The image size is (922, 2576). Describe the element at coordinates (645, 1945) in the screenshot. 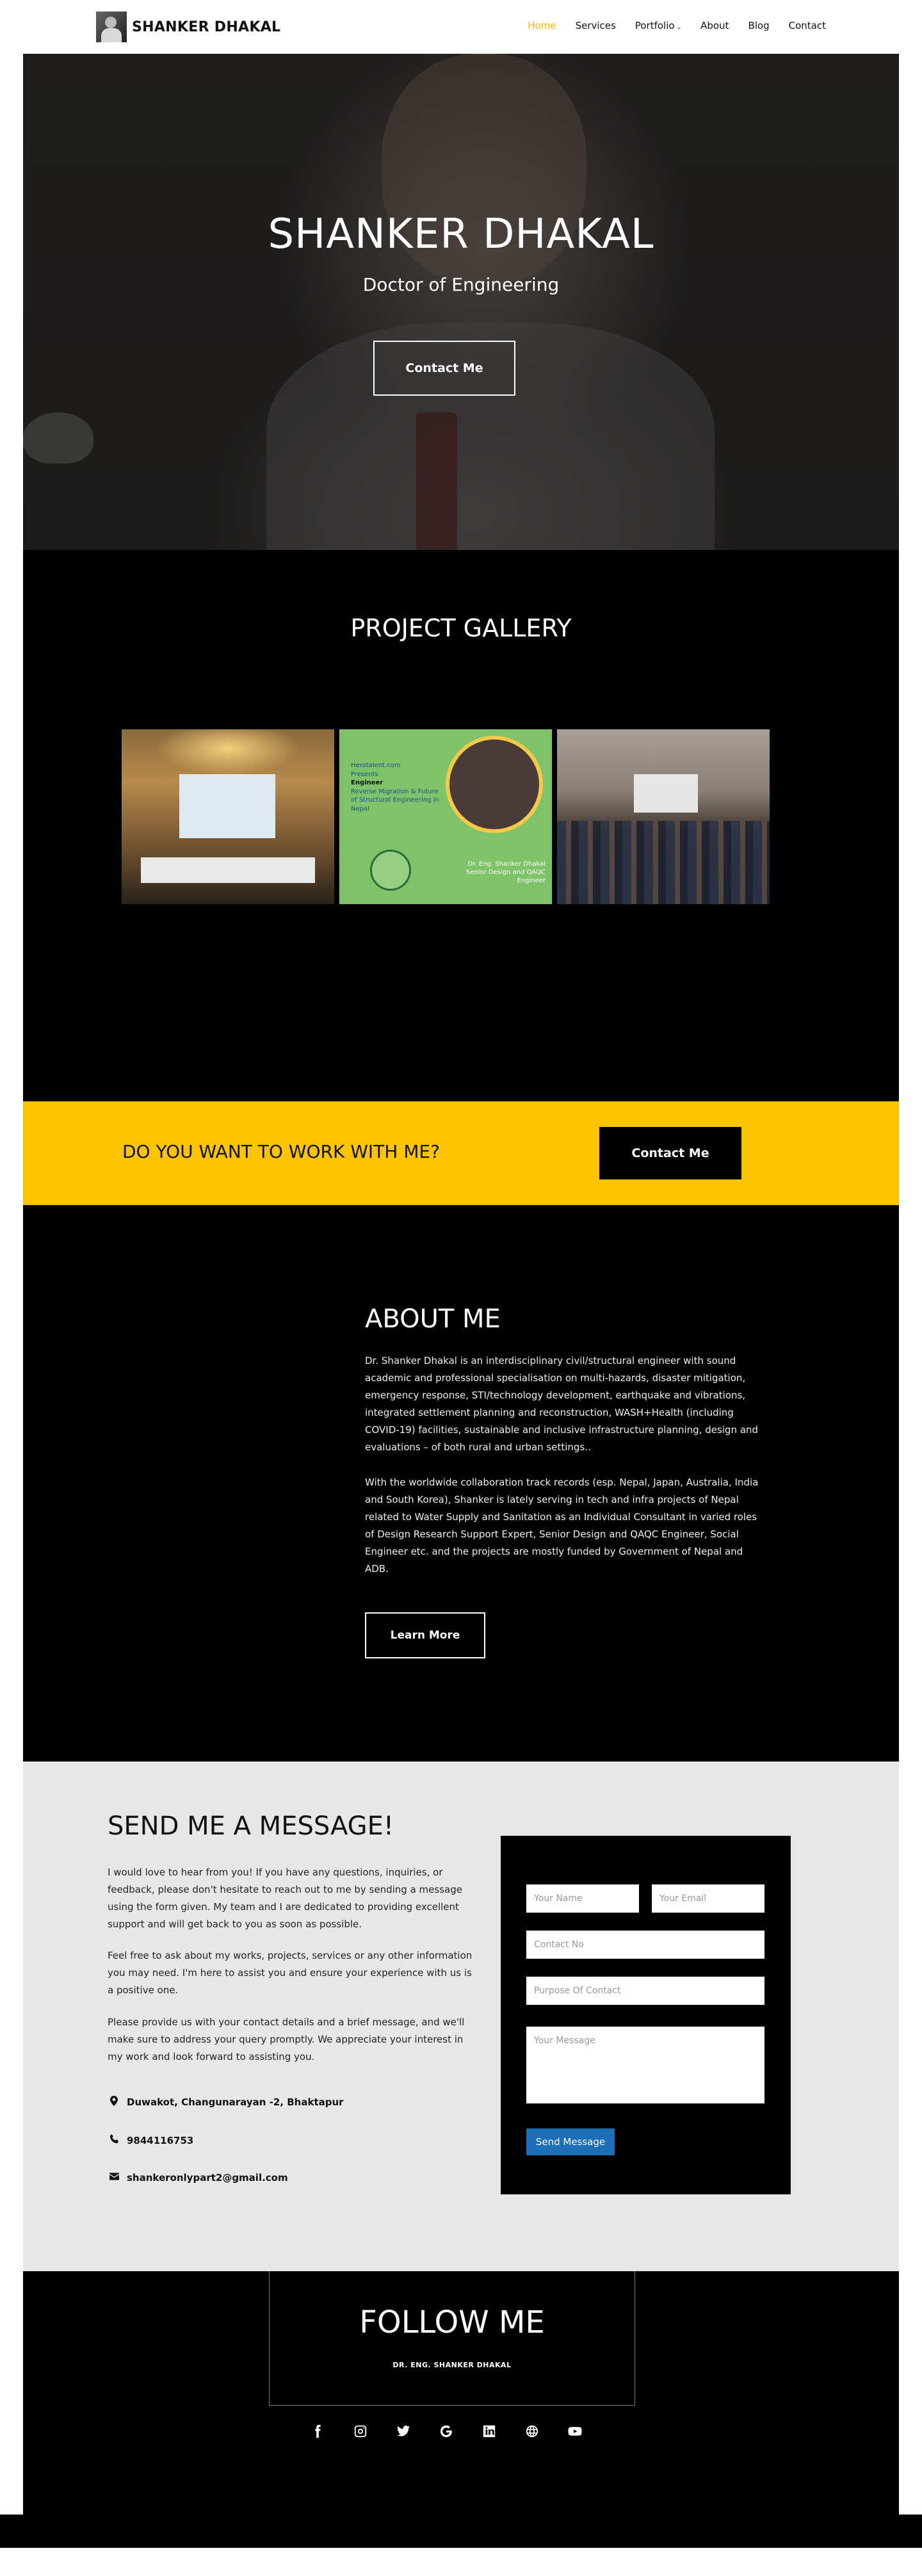

I see `phone-input: Contact No` at that location.